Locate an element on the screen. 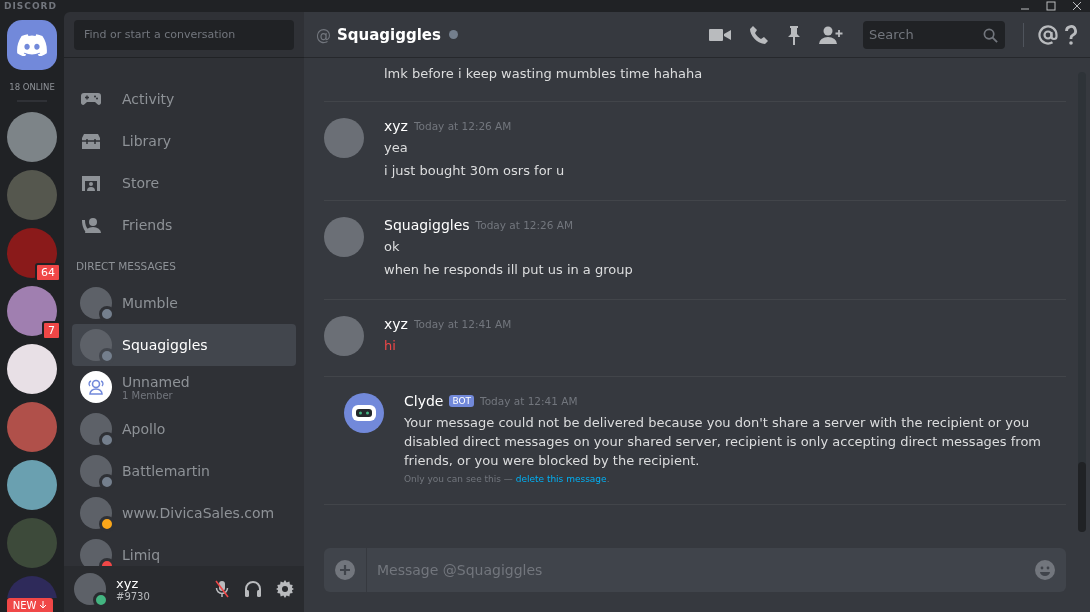 This screenshot has width=1090, height=612. nav-item: Friends is located at coordinates (184, 225).